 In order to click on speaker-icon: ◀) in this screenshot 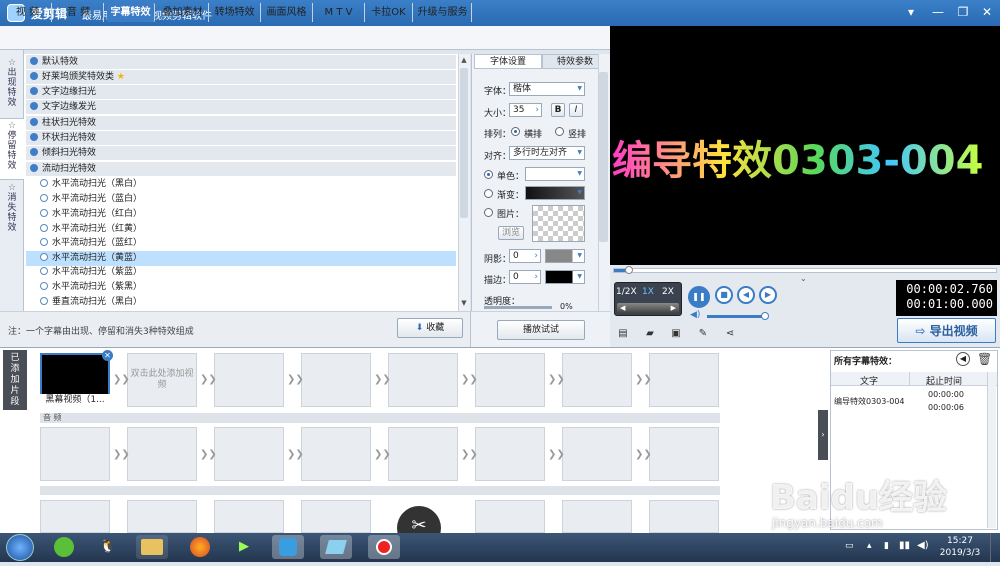, I will do `click(923, 545)`.